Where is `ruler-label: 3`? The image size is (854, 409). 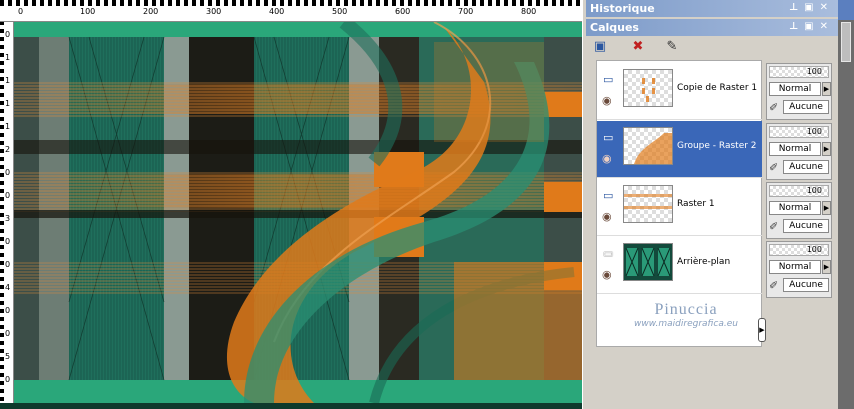 ruler-label: 3 is located at coordinates (8, 218).